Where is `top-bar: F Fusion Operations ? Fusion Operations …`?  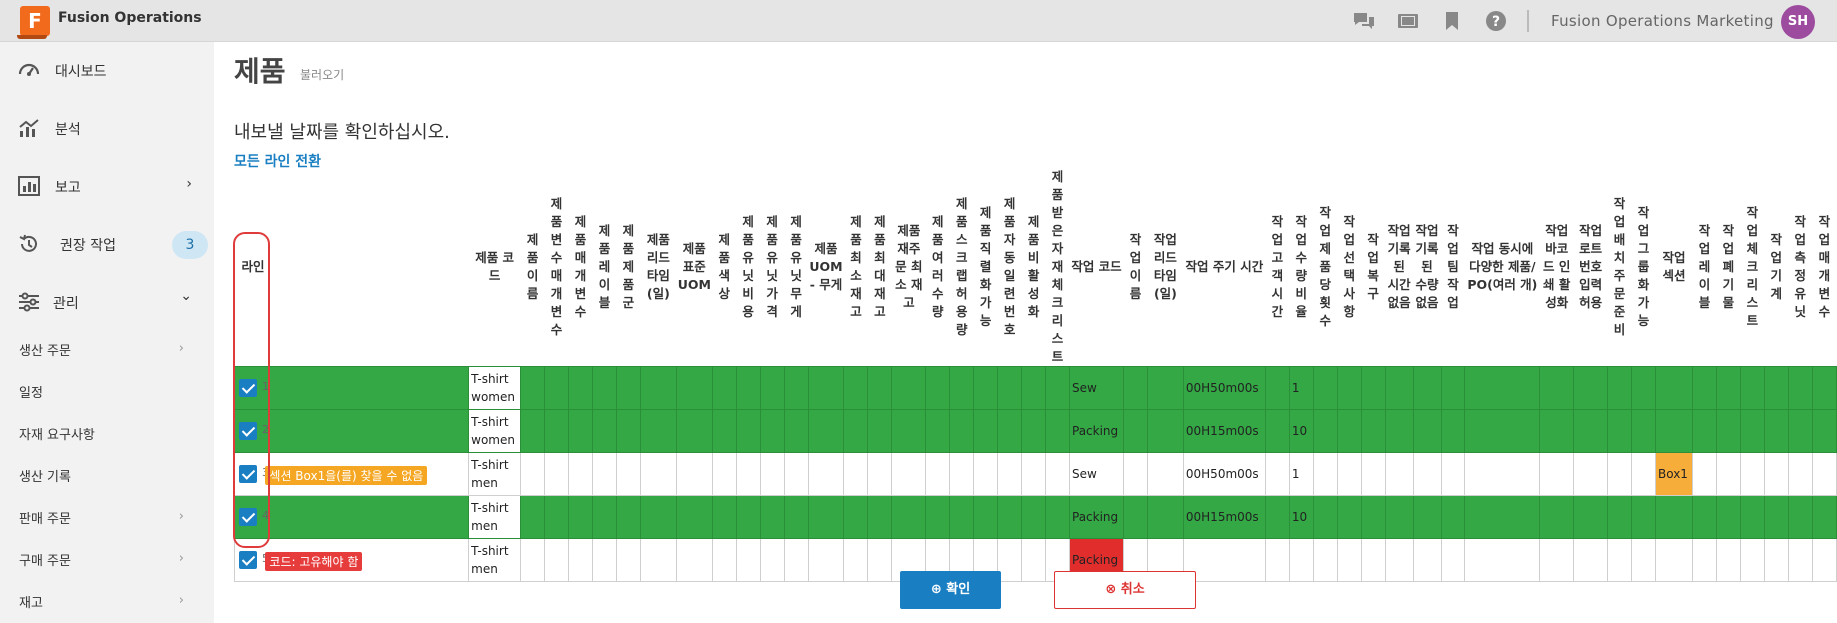
top-bar: F Fusion Operations ? Fusion Operations … is located at coordinates (918, 21).